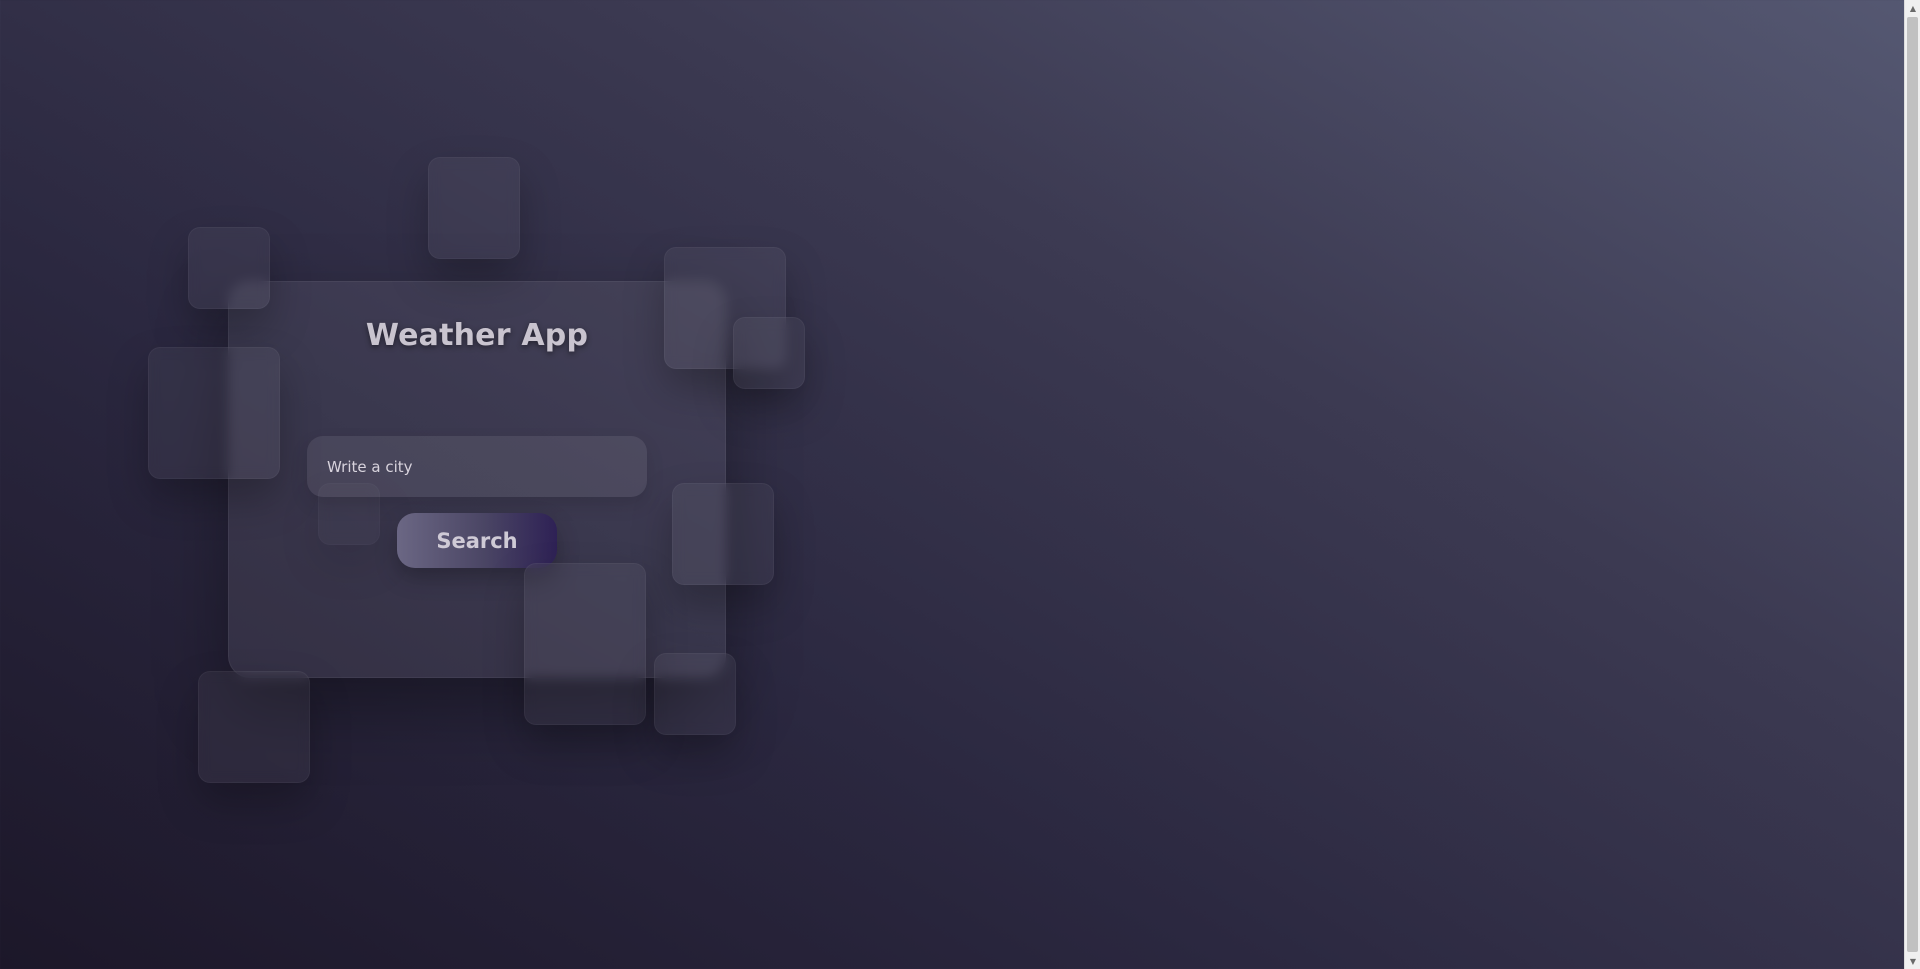 Image resolution: width=1920 pixels, height=969 pixels. What do you see at coordinates (1912, 8) in the screenshot?
I see `triangle-up-icon: ▲` at bounding box center [1912, 8].